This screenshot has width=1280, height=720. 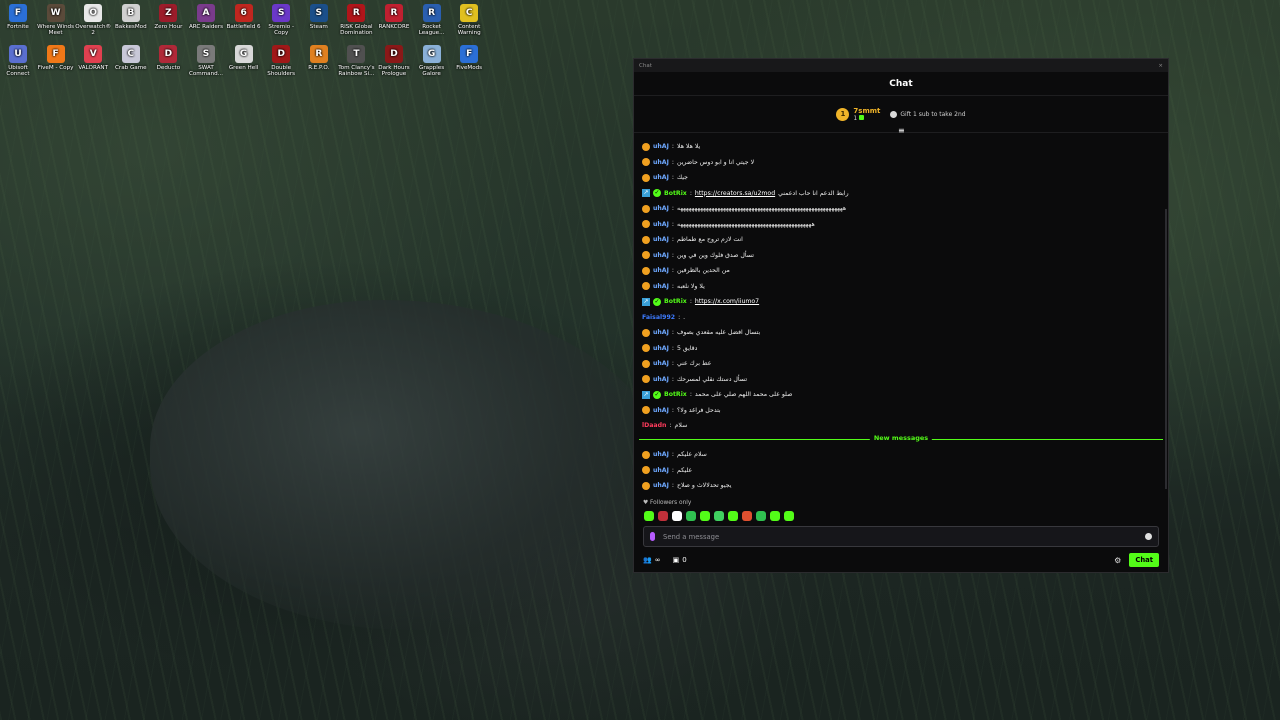 I want to click on chat-text: عط برك عني, so click(x=694, y=364).